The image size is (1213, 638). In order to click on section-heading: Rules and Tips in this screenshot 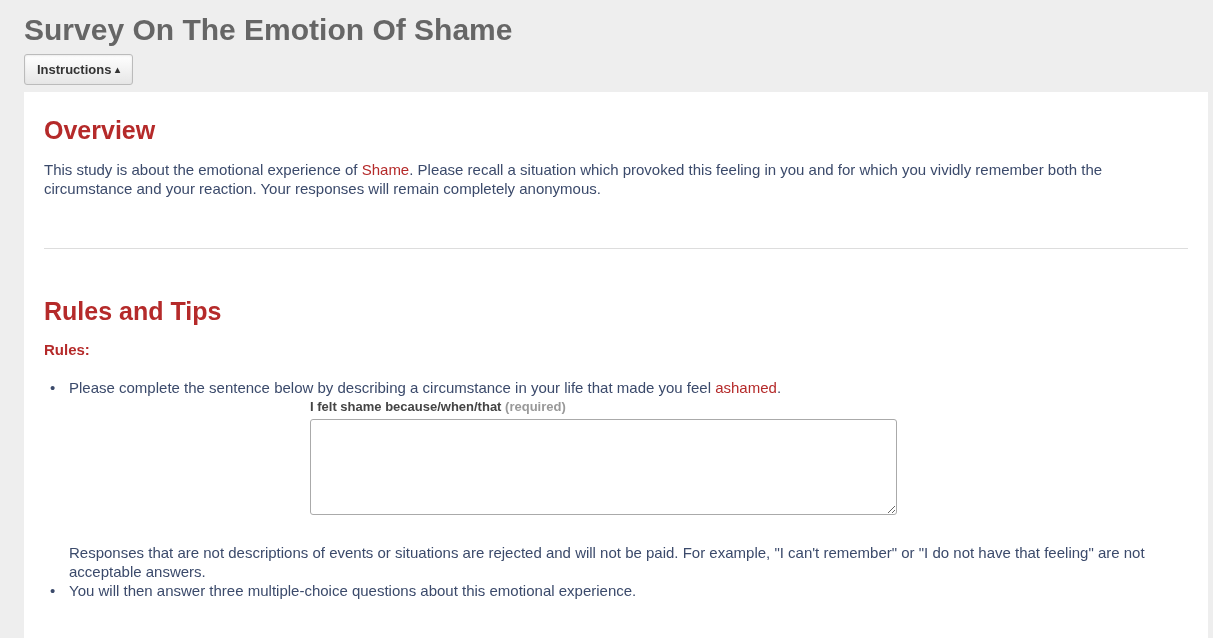, I will do `click(133, 311)`.